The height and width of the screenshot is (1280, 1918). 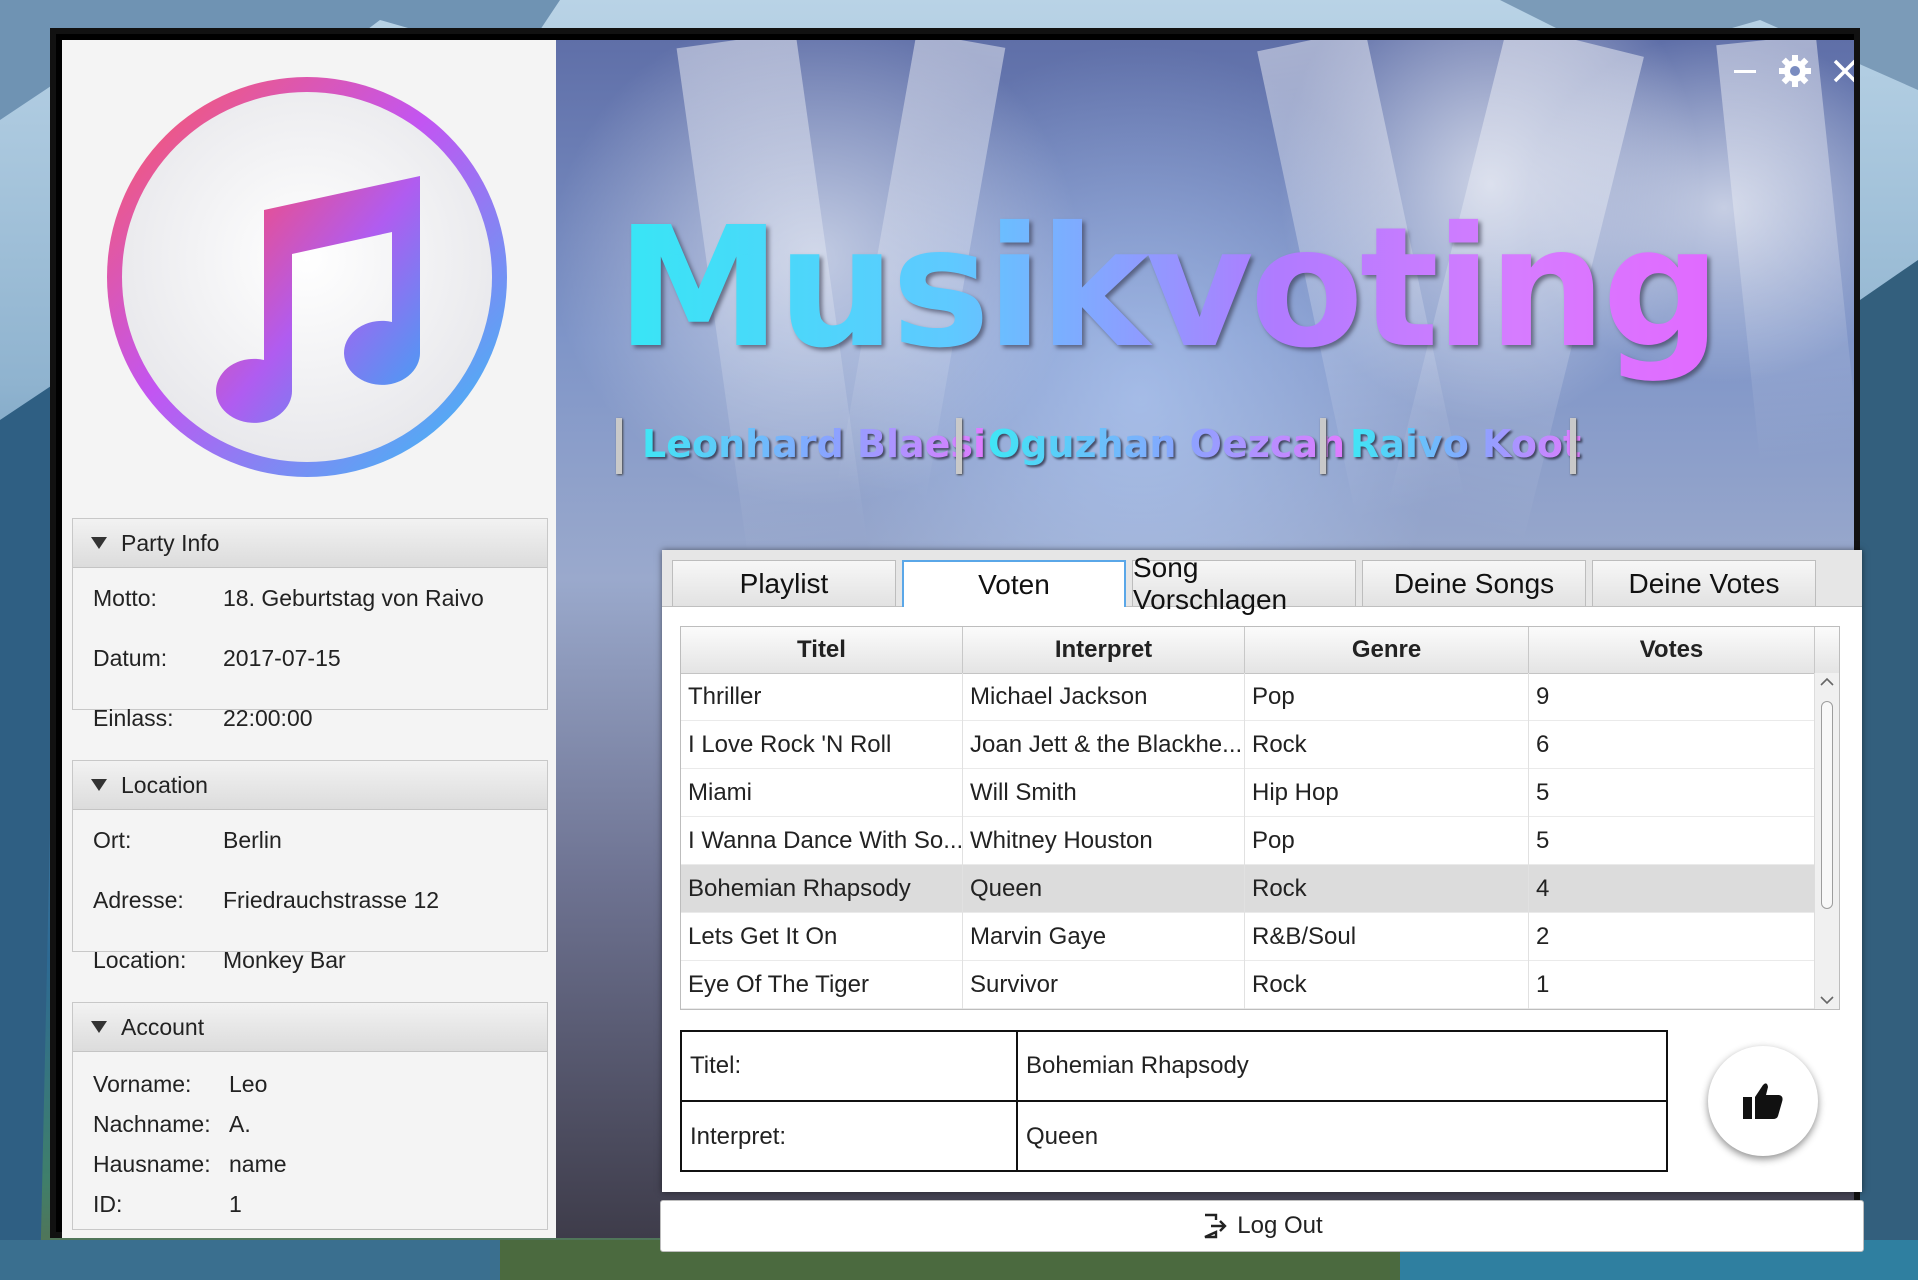 I want to click on detail-artist-label: Interpret:, so click(x=850, y=1137).